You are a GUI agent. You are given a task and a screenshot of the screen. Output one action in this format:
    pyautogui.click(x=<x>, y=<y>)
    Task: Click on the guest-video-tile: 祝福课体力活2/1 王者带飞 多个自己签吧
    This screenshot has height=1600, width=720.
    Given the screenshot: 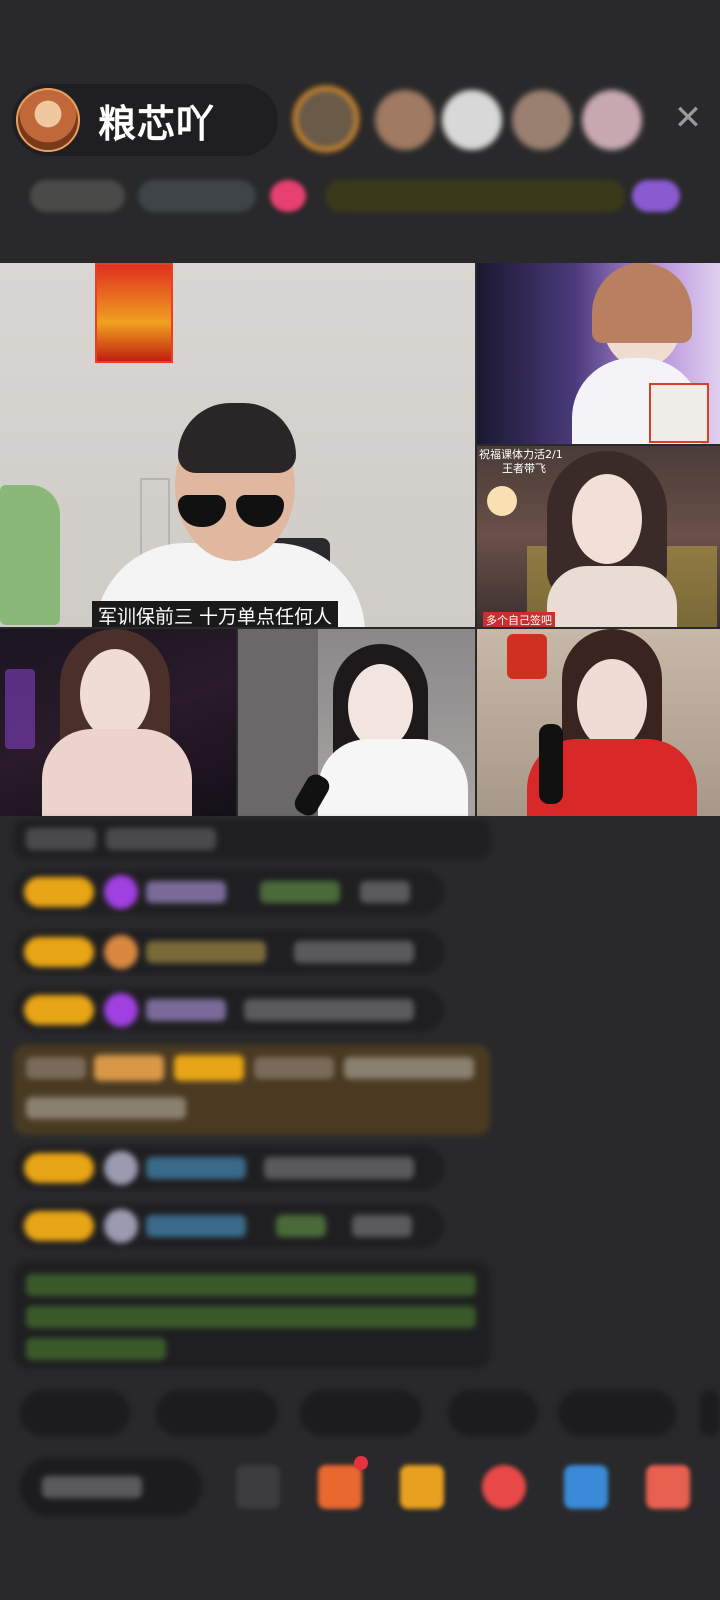 What is the action you would take?
    pyautogui.click(x=598, y=536)
    